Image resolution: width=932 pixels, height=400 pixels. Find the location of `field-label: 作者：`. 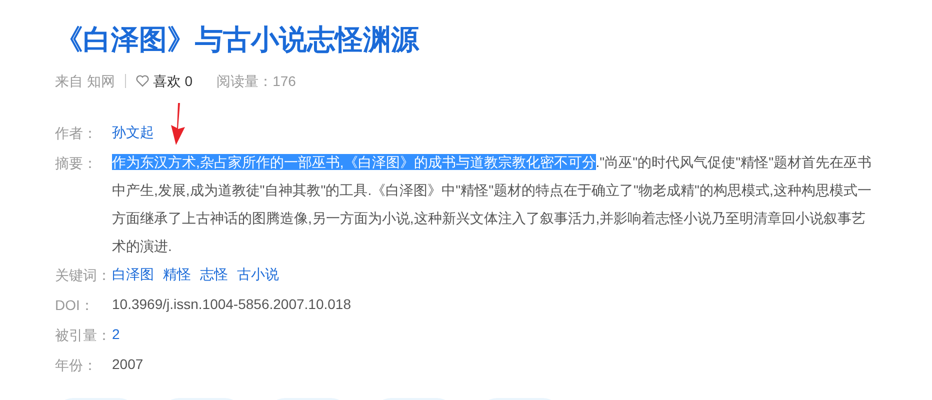

field-label: 作者： is located at coordinates (76, 133).